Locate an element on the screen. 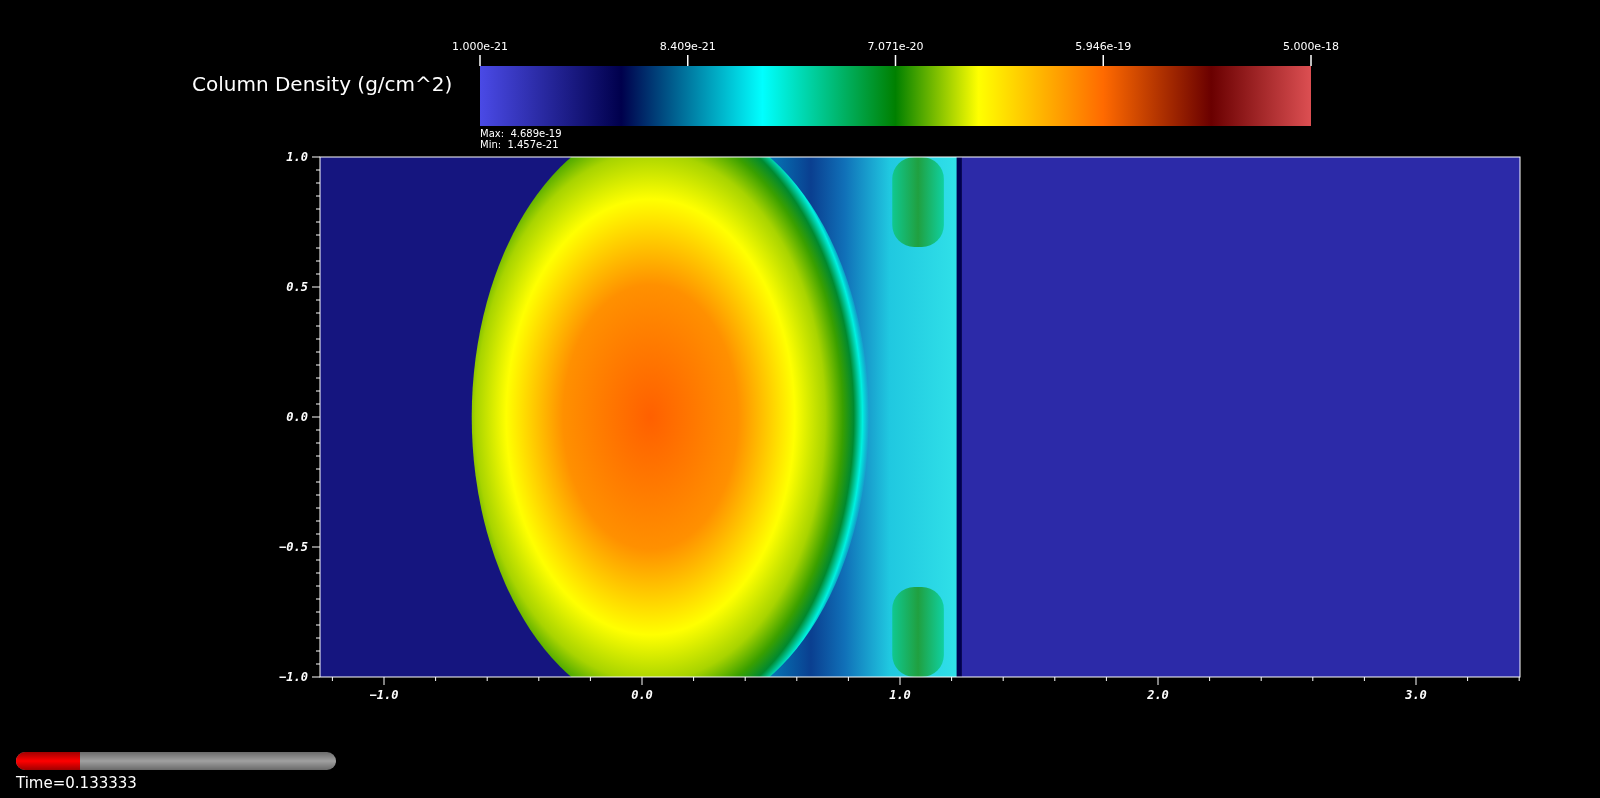 This screenshot has height=798, width=1600. y-tick-label: 1.0 is located at coordinates (297, 157).